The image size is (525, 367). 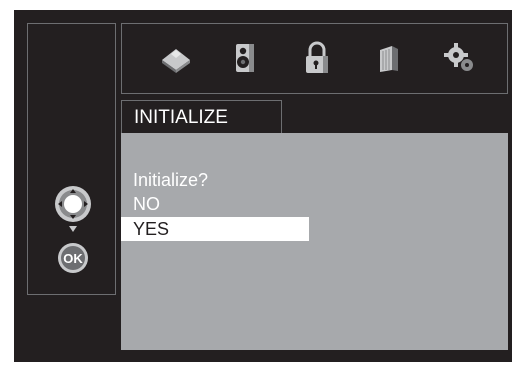 I want to click on tab-initialize: INITIALIZE, so click(x=201, y=116).